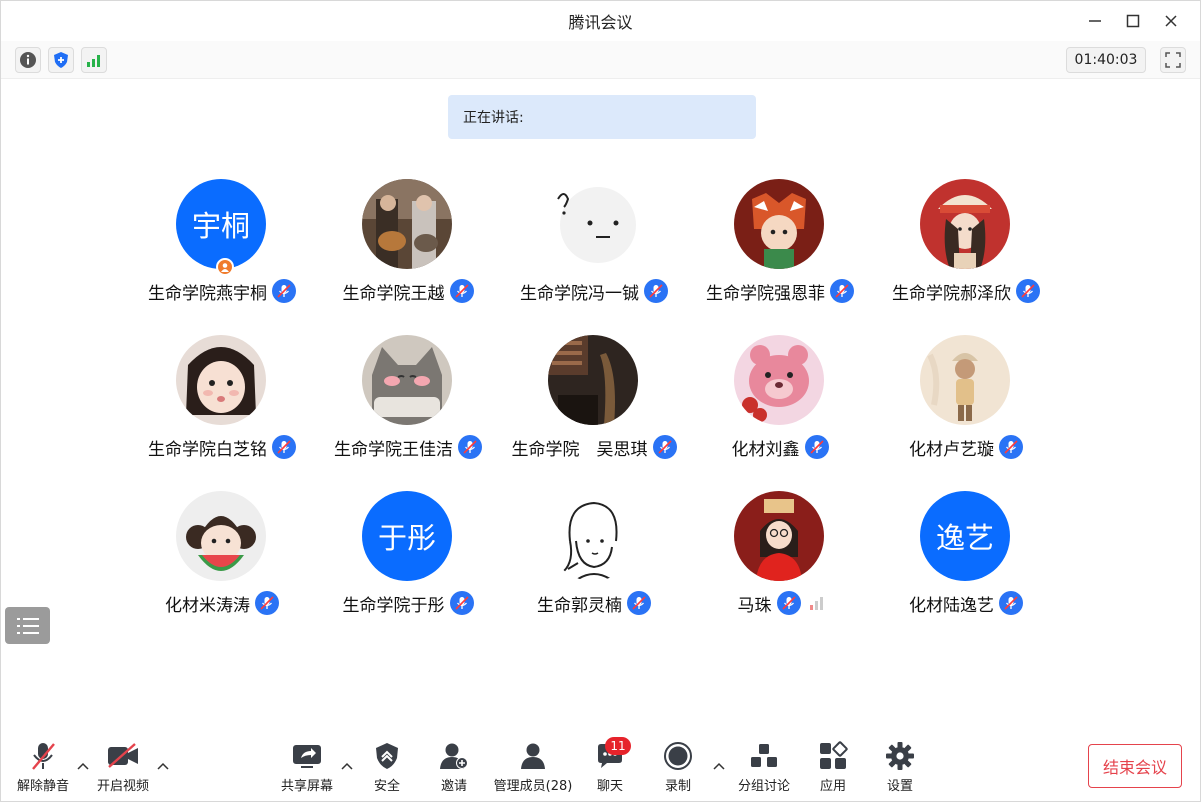 The height and width of the screenshot is (802, 1201). Describe the element at coordinates (754, 605) in the screenshot. I see `participant-name: 马珠` at that location.